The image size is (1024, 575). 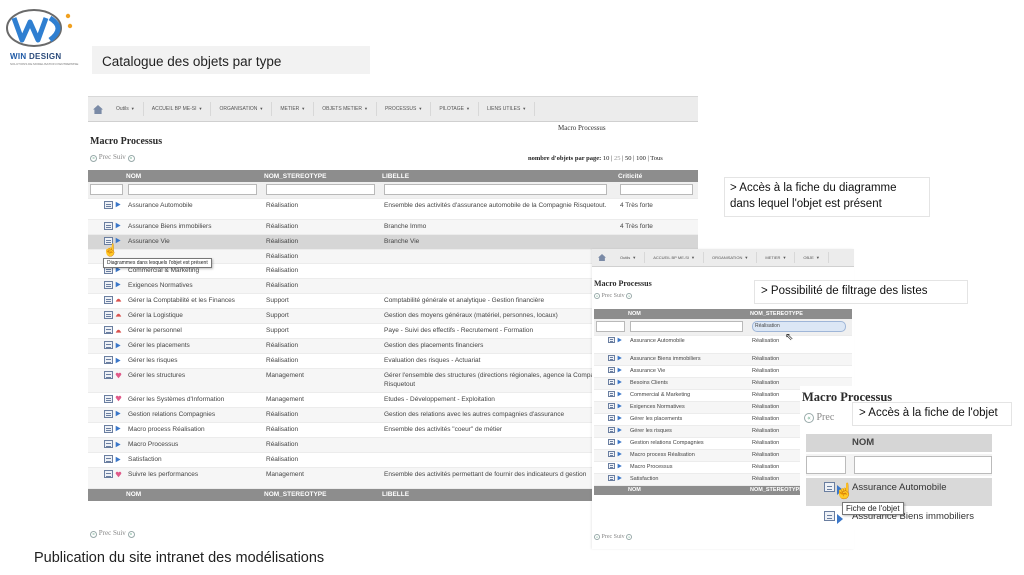 I want to click on next-icon-bottom: », so click(x=131, y=534).